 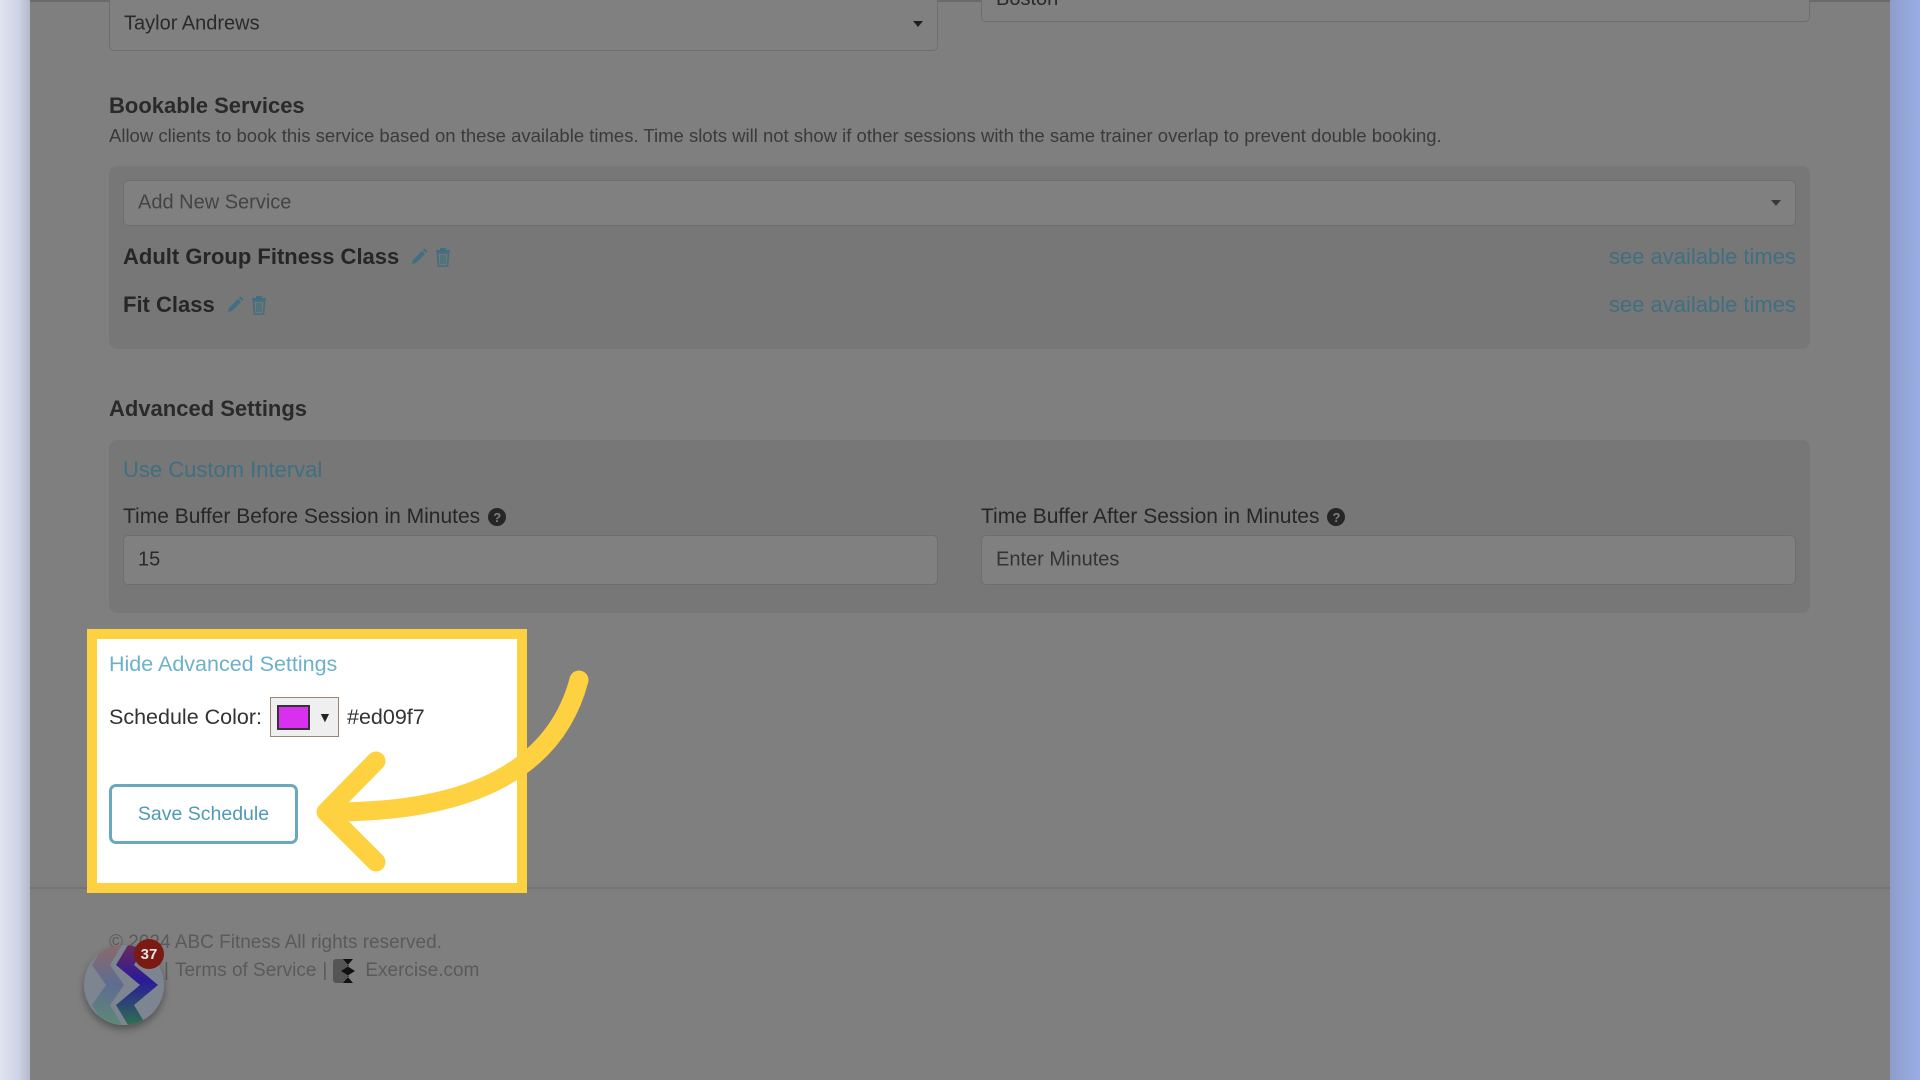 What do you see at coordinates (302, 516) in the screenshot?
I see `buffer-before-label-text: Time Buffer Before Session in Minutes` at bounding box center [302, 516].